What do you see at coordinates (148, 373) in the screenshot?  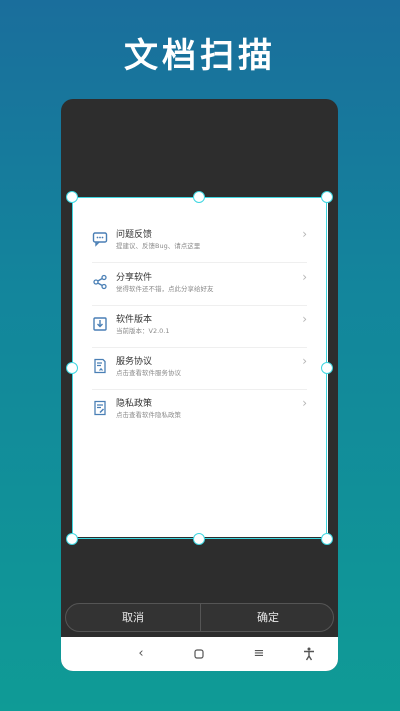 I see `item-subtitle: 点击查看软件服务协议` at bounding box center [148, 373].